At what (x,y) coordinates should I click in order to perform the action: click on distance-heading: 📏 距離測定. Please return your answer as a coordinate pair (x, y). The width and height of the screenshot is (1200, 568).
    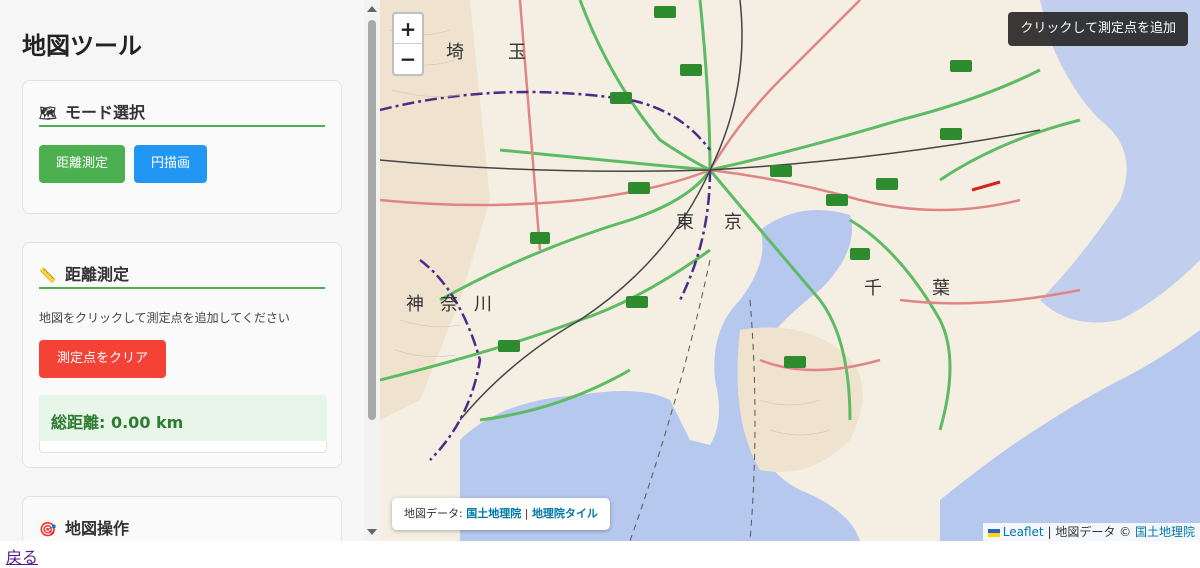
    Looking at the image, I should click on (84, 273).